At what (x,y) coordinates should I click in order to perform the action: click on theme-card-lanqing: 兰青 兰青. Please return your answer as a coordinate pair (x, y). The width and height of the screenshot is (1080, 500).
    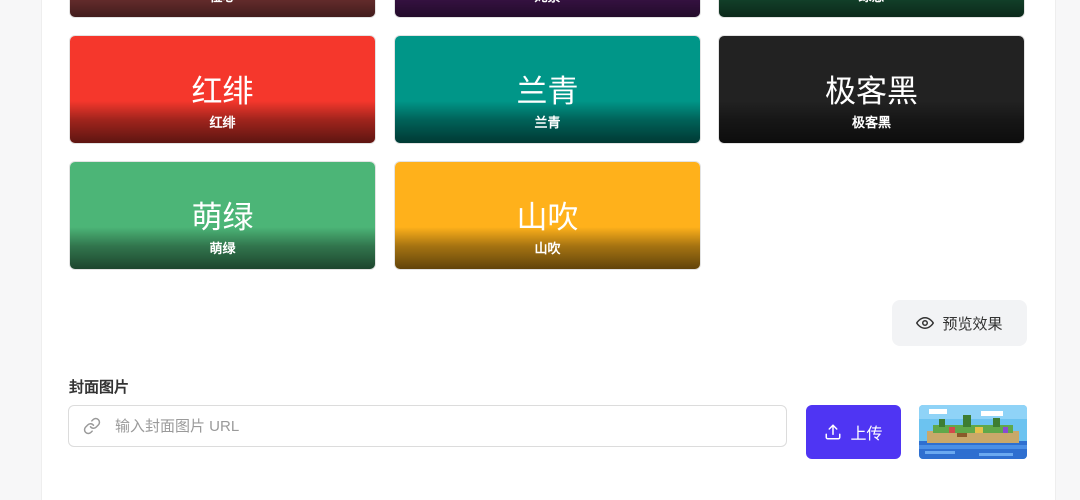
    Looking at the image, I should click on (547, 89).